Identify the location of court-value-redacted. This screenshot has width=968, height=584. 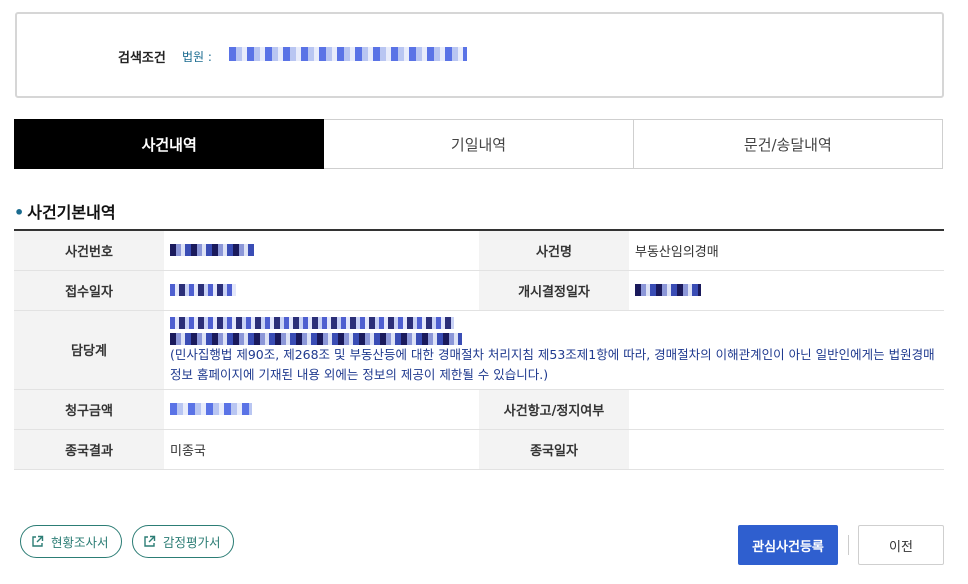
(348, 54).